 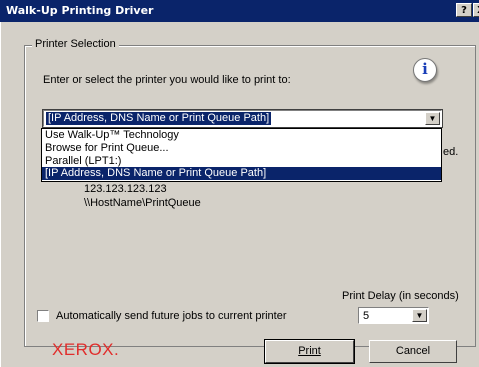 What do you see at coordinates (425, 70) in the screenshot?
I see `info-icon: i` at bounding box center [425, 70].